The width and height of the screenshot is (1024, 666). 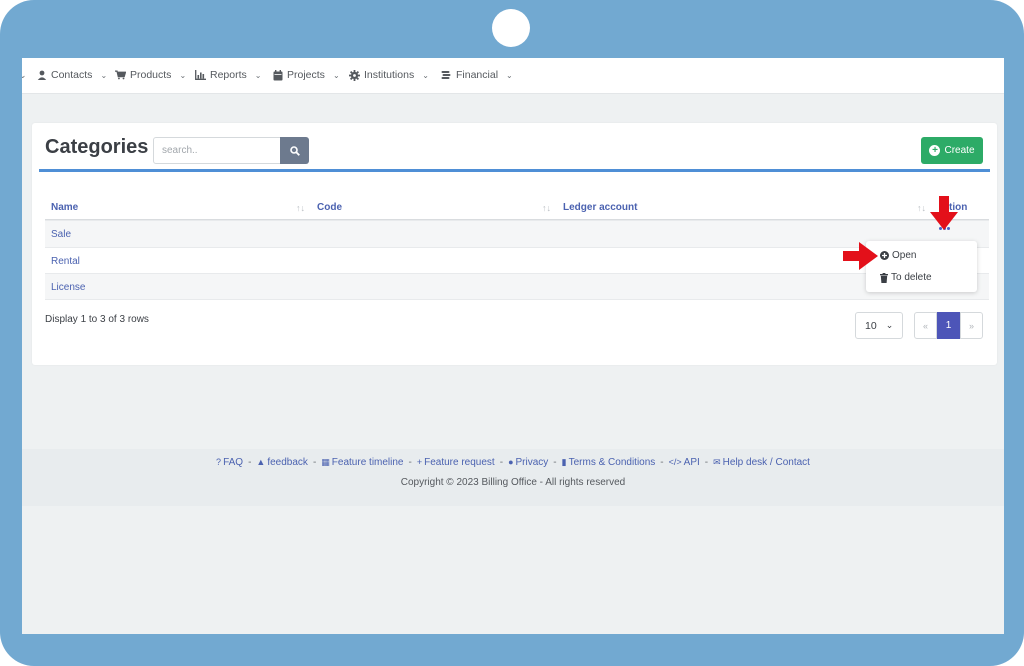 I want to click on envelope-icon: ✉, so click(x=717, y=462).